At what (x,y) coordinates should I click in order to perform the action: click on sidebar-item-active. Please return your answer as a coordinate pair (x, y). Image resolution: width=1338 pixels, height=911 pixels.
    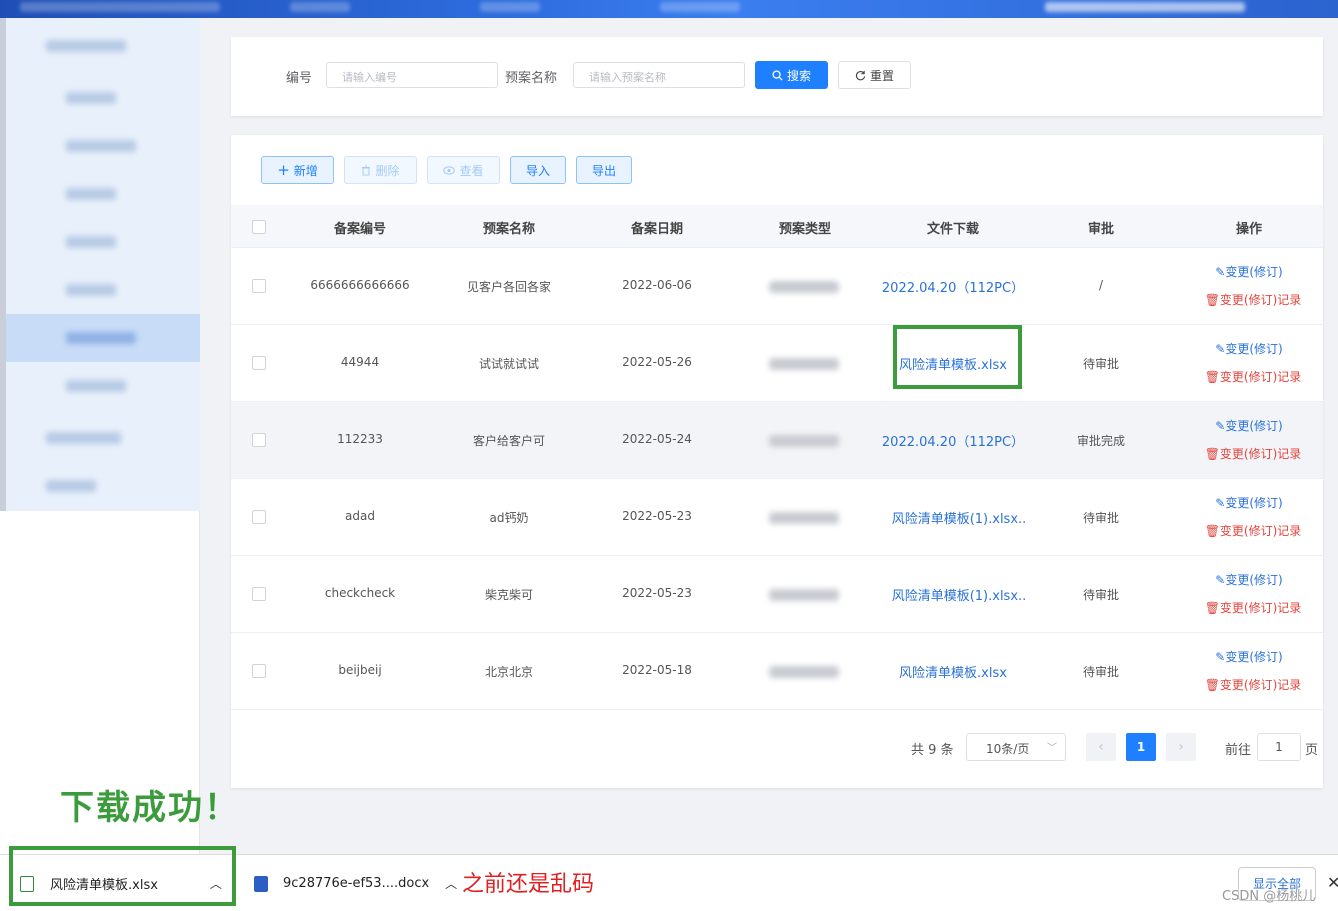
    Looking at the image, I should click on (103, 338).